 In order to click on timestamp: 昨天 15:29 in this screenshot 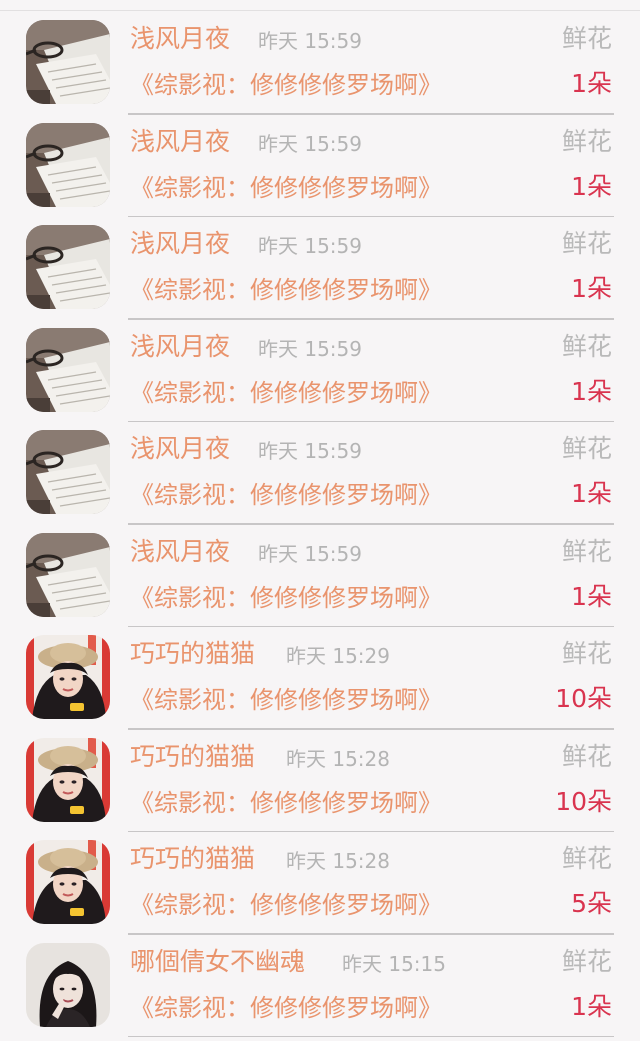, I will do `click(338, 656)`.